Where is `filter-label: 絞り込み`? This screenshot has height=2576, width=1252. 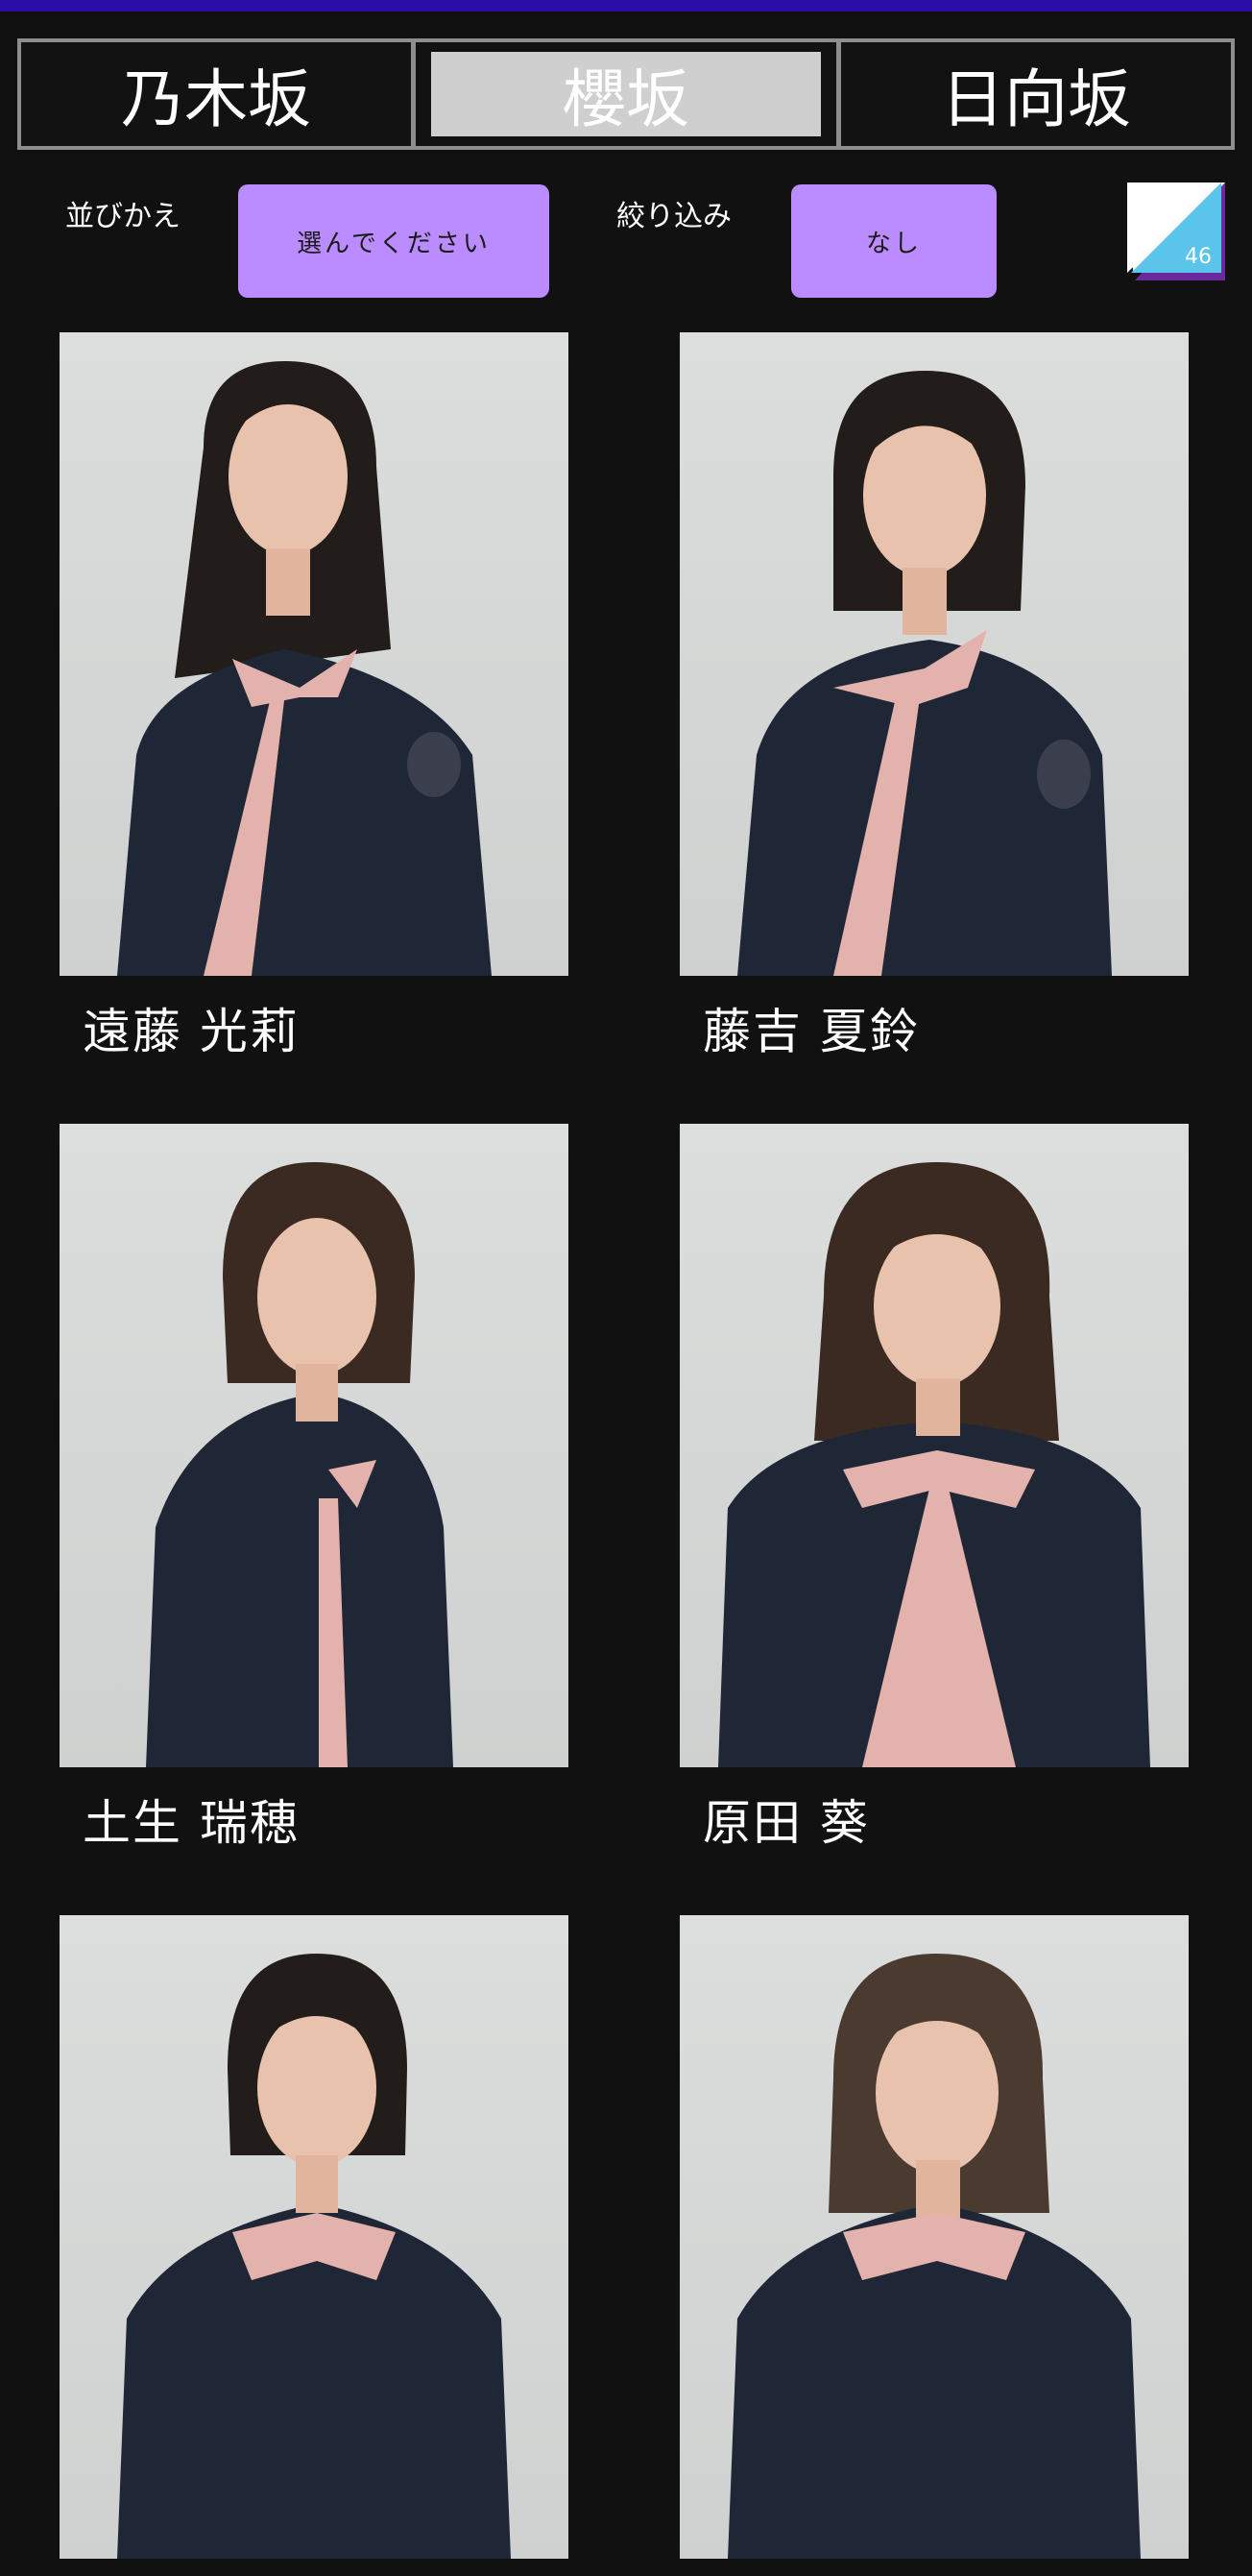
filter-label: 絞り込み is located at coordinates (674, 216).